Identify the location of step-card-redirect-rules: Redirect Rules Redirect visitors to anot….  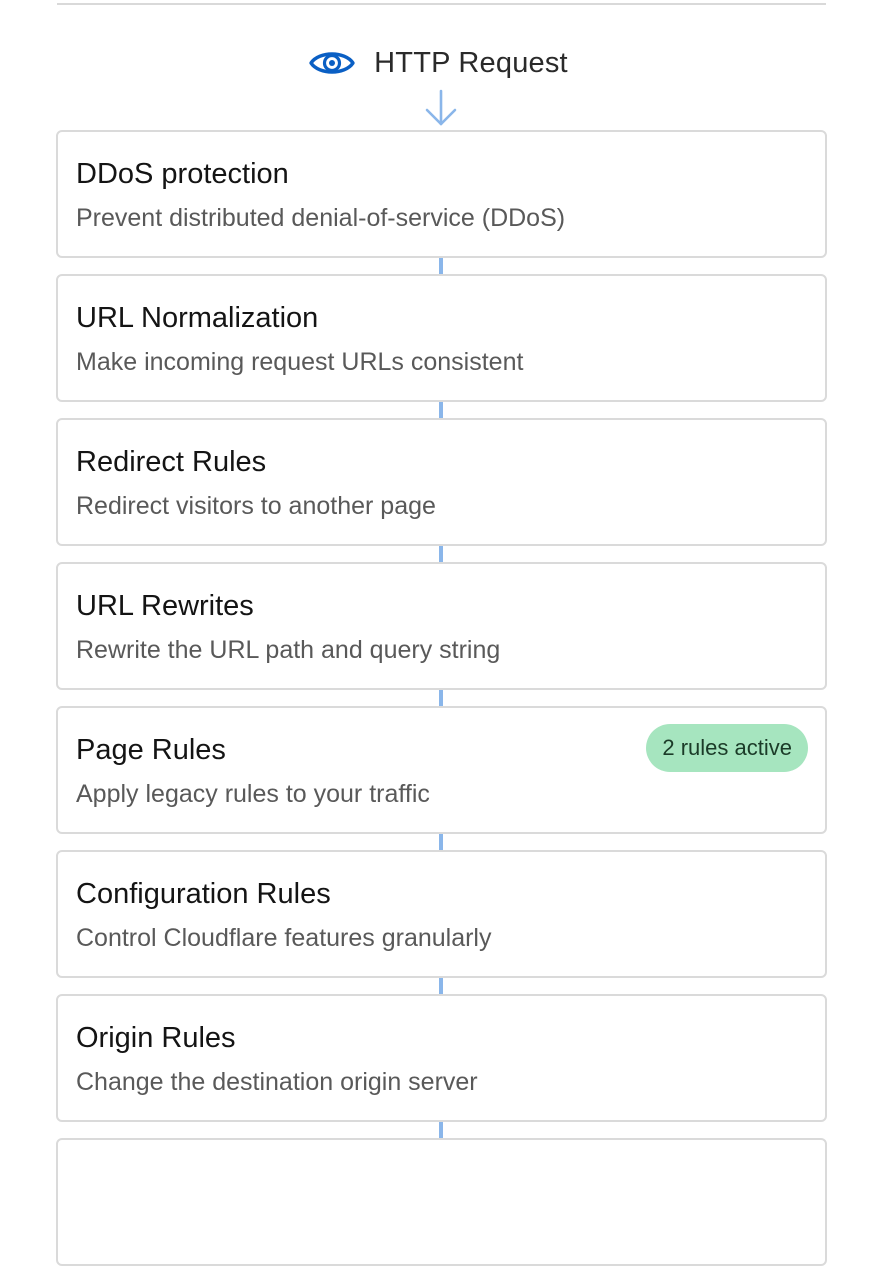
(441, 482).